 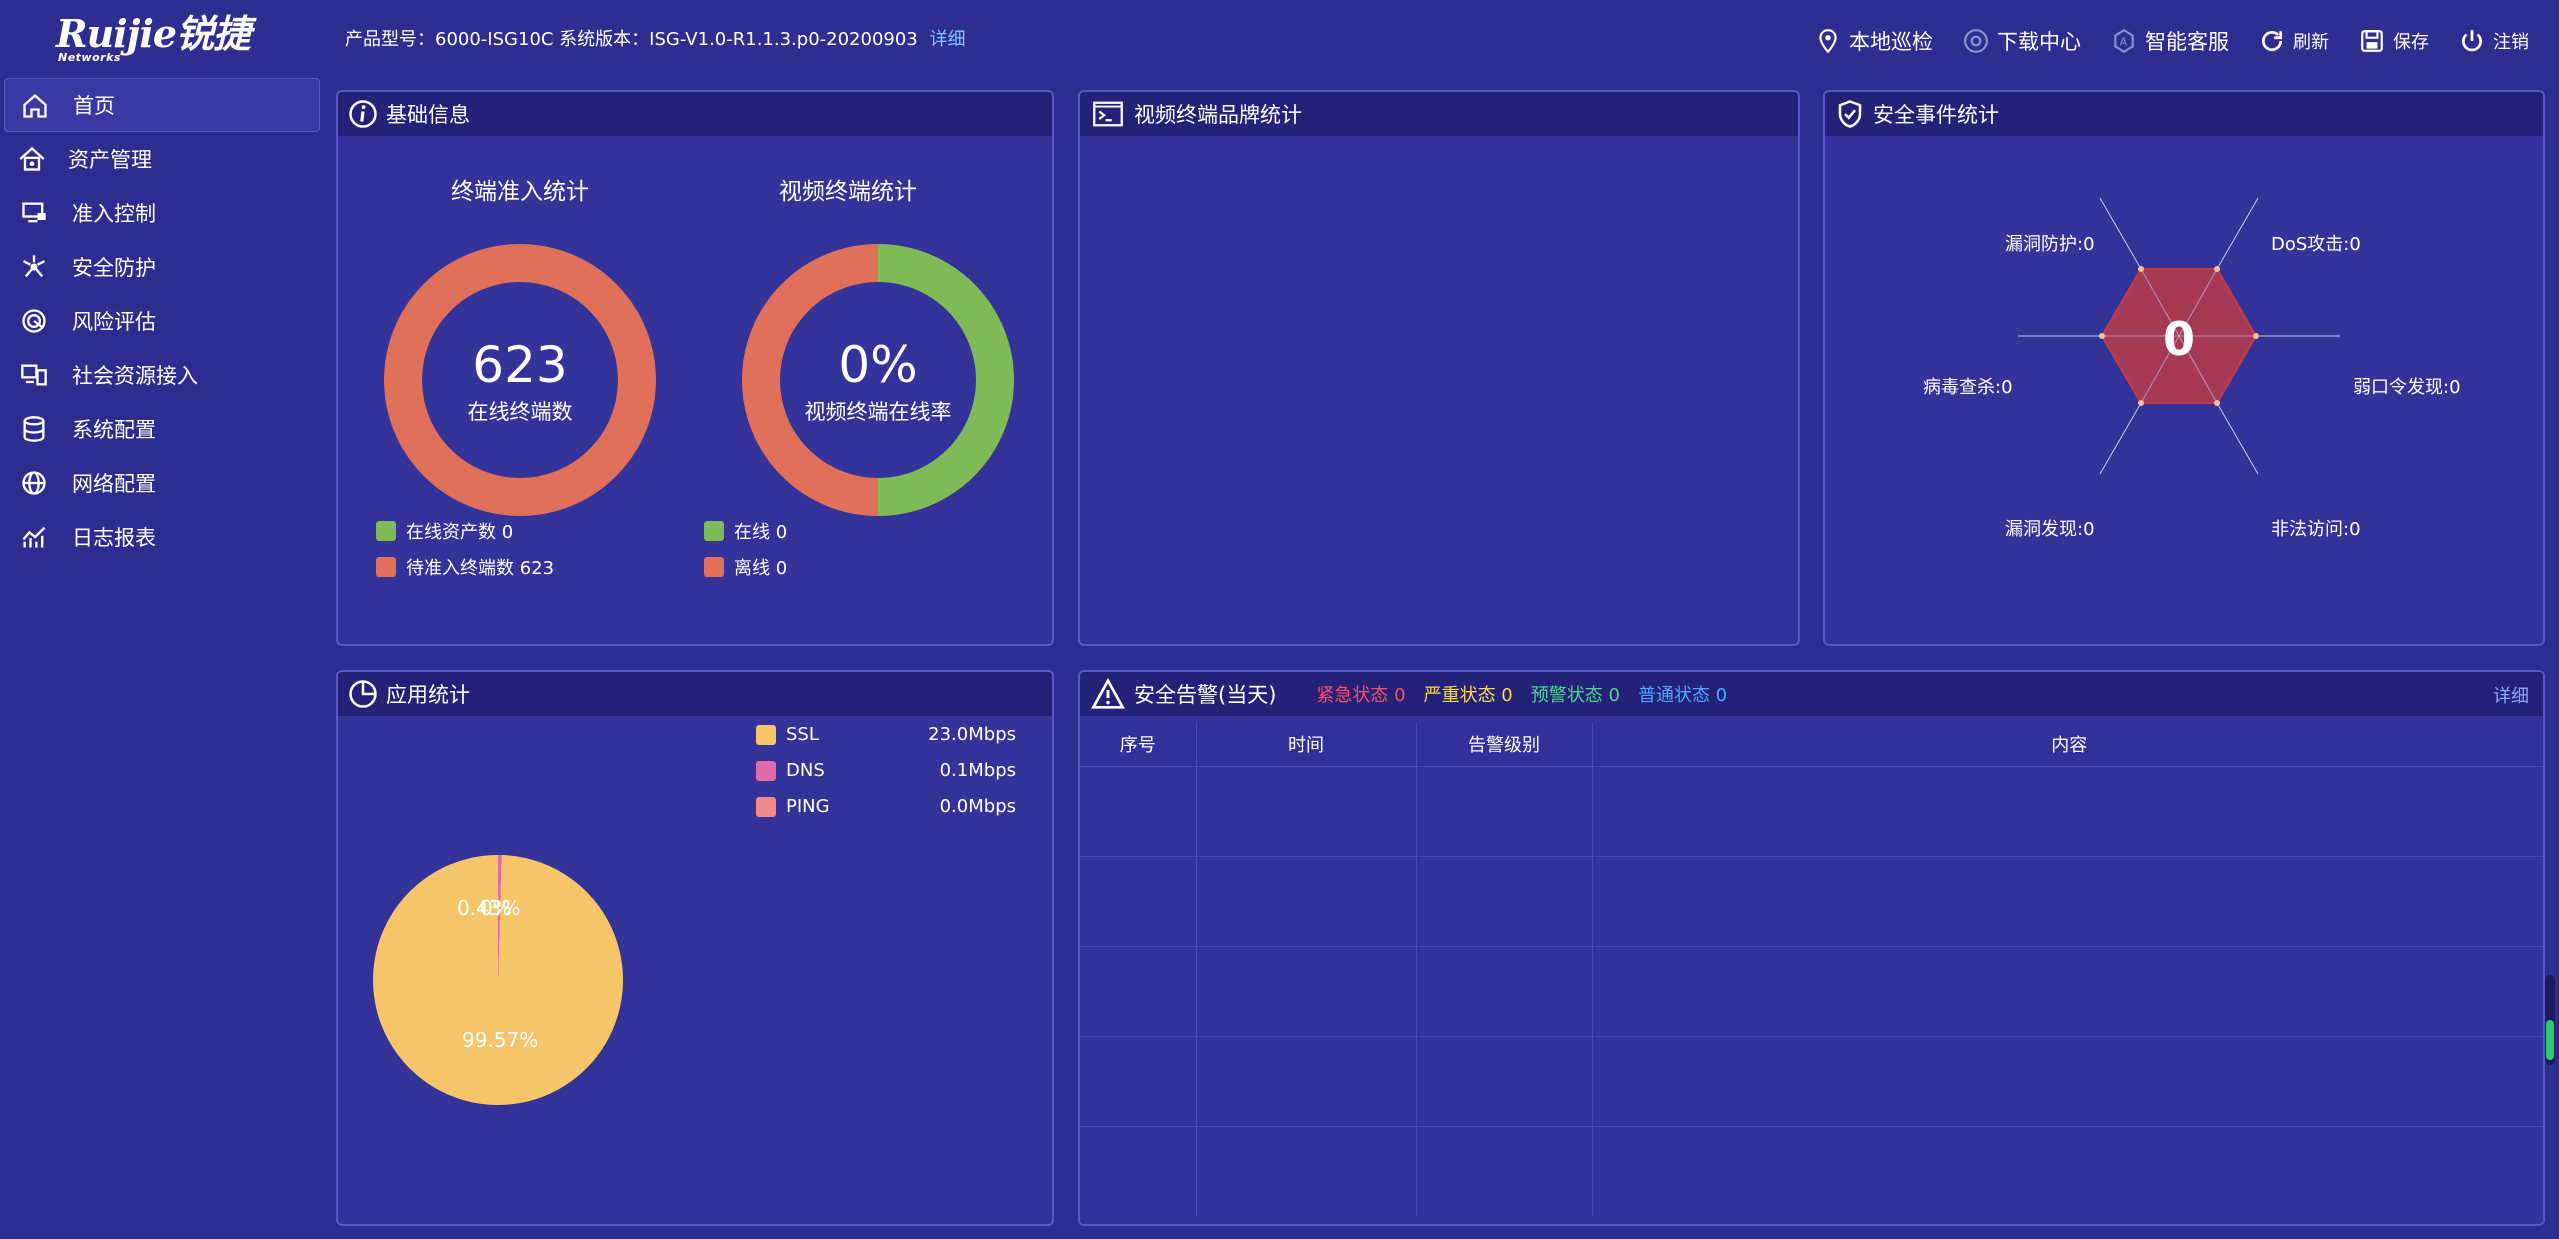 I want to click on save-button: 保存, so click(x=2394, y=41).